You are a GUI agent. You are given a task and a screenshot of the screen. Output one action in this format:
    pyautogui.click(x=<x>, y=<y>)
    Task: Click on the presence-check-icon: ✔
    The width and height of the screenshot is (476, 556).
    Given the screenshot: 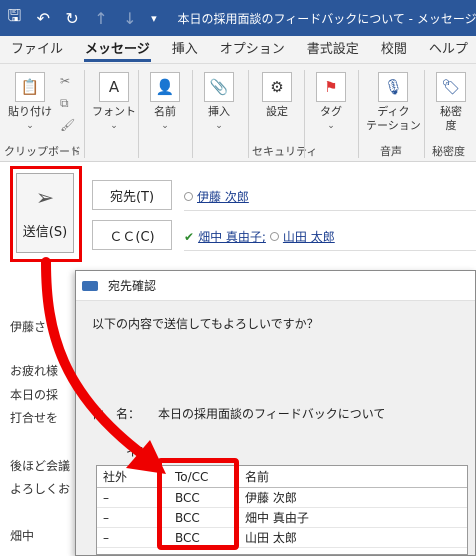 What is the action you would take?
    pyautogui.click(x=189, y=236)
    